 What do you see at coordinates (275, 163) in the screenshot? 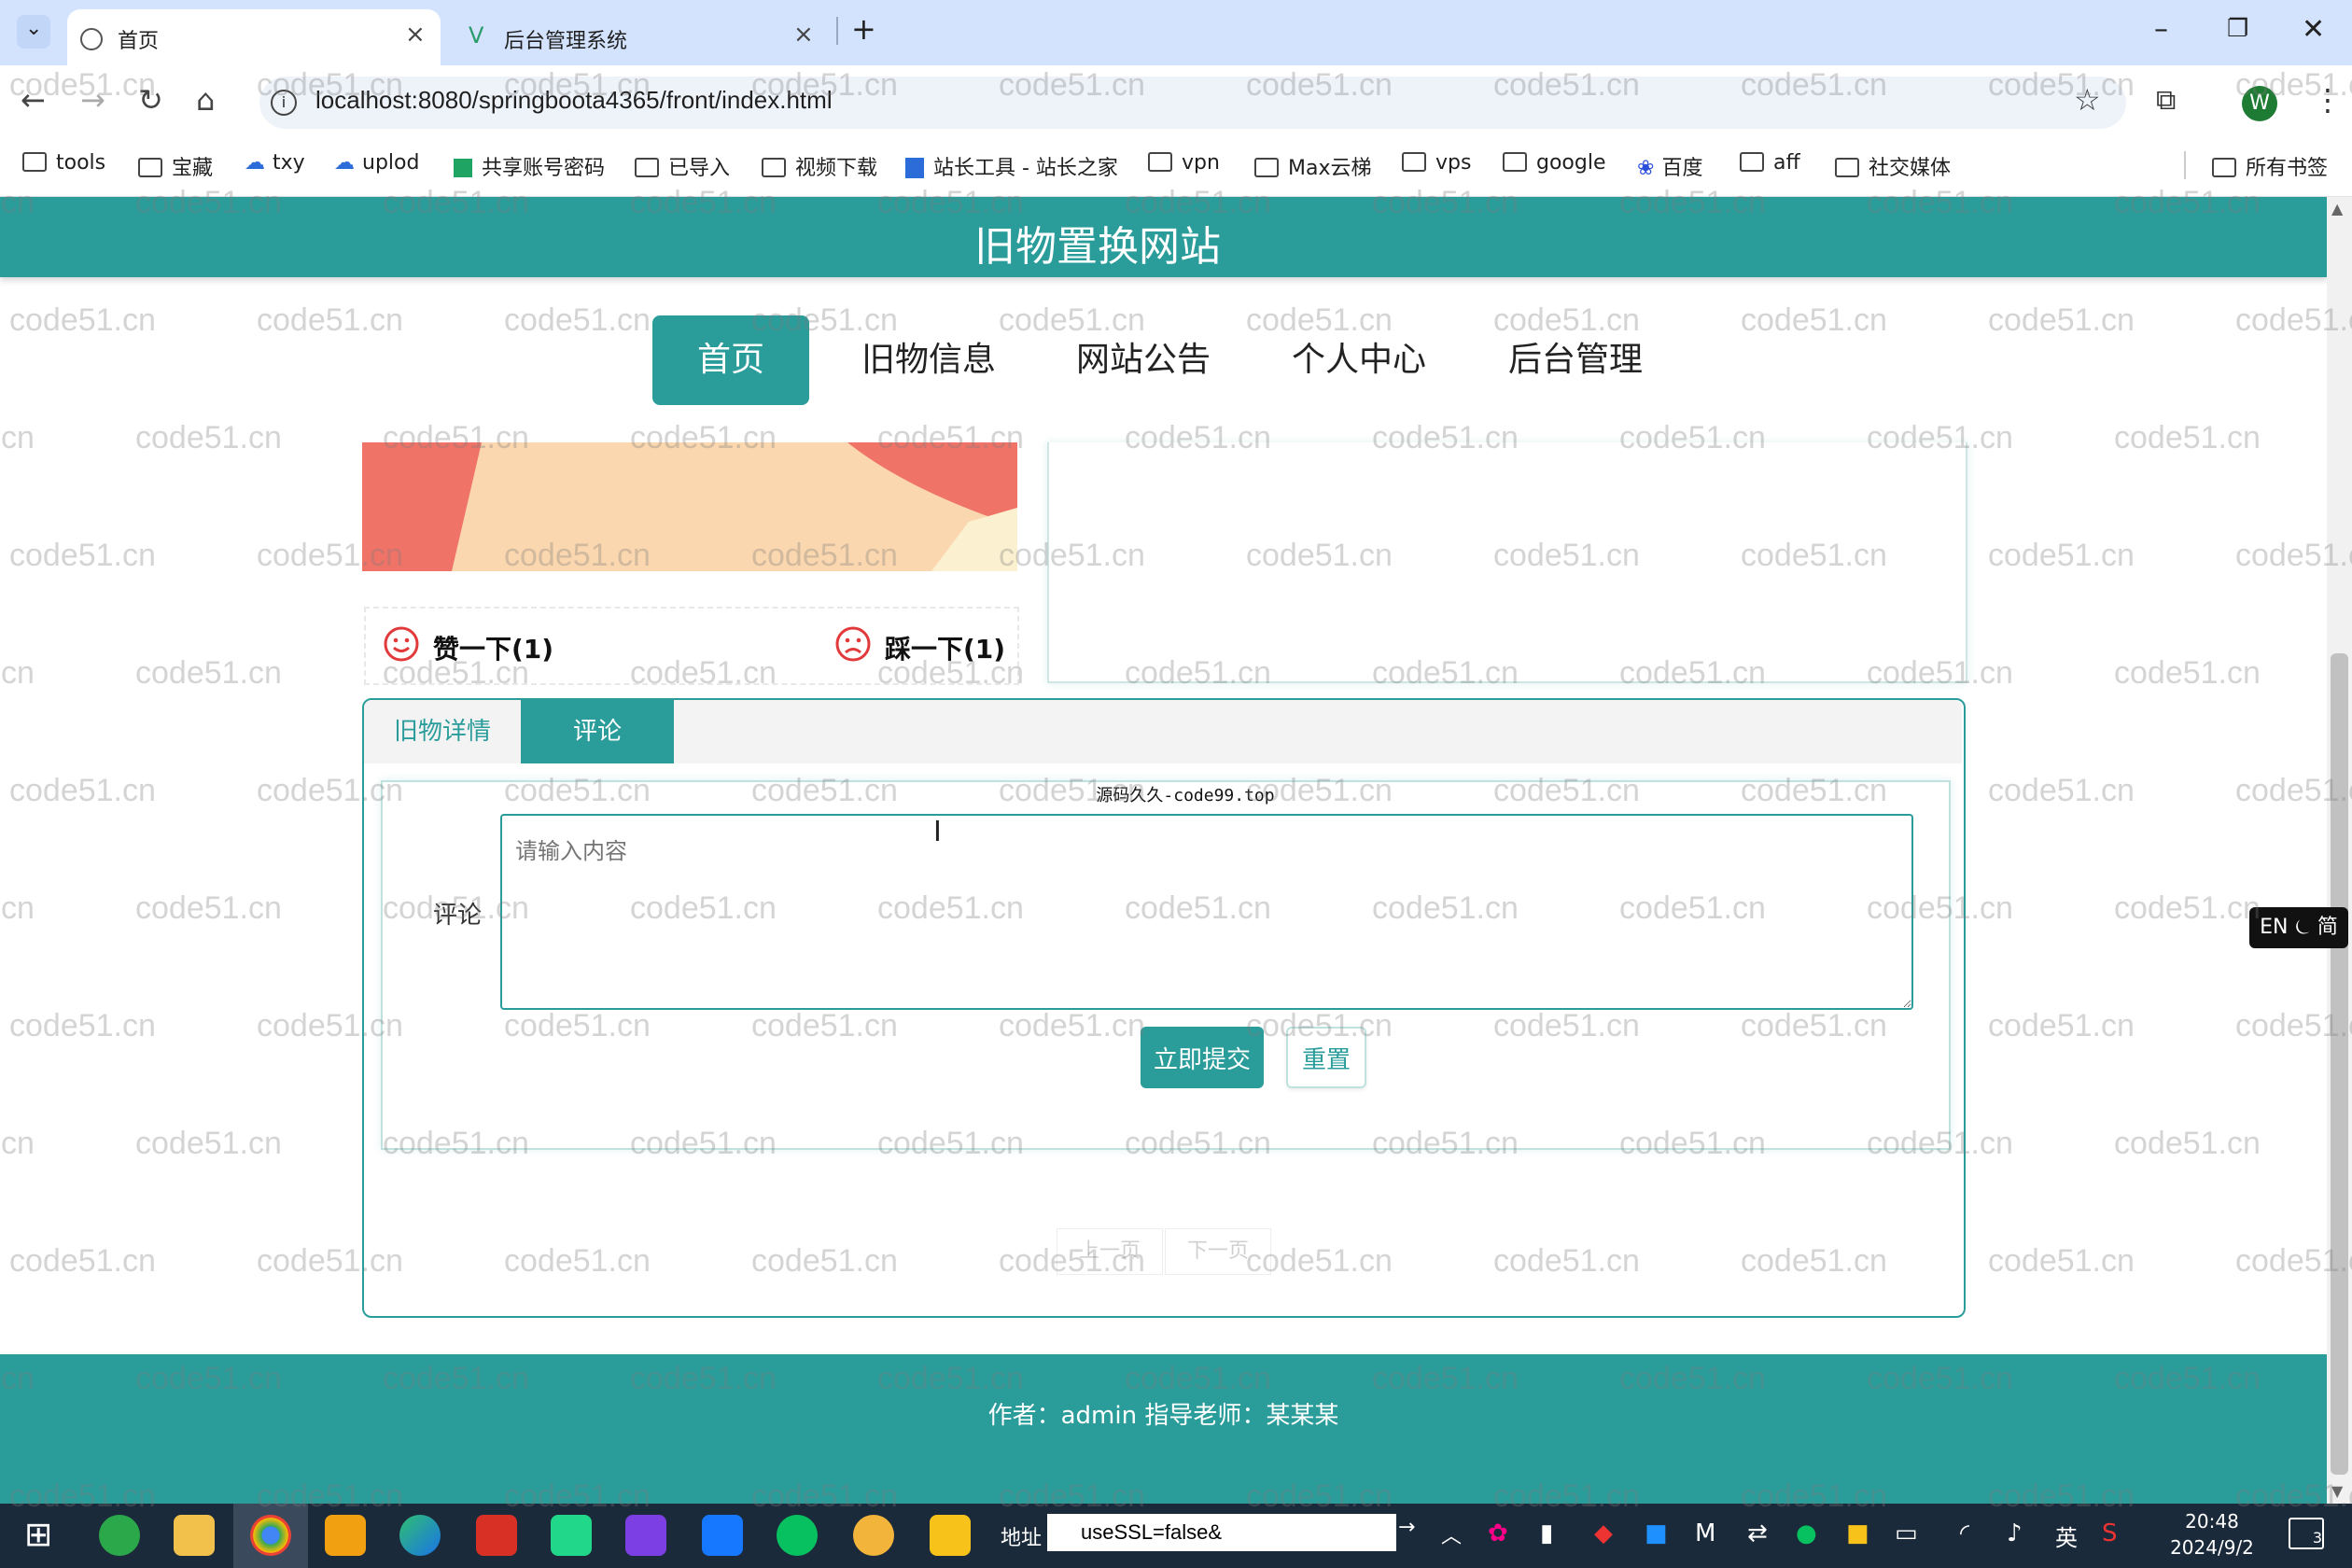
I see `bookmark-item: ☁ txy` at bounding box center [275, 163].